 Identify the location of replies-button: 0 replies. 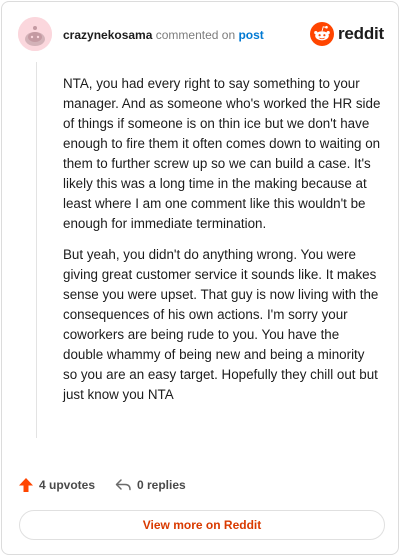
(150, 485).